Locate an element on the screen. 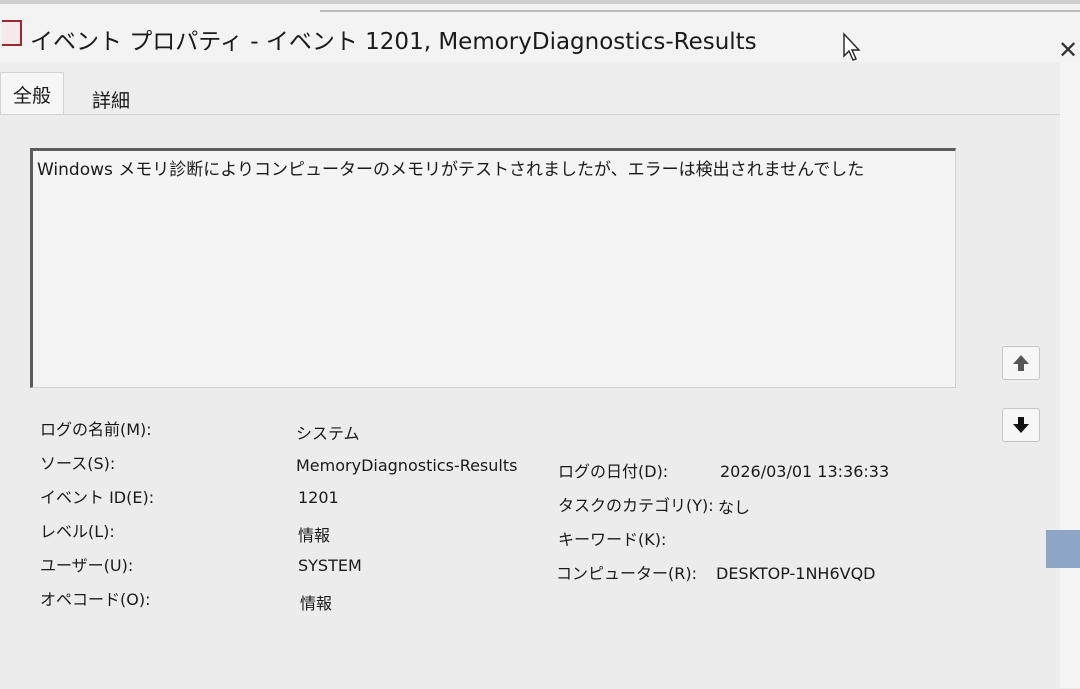 The image size is (1080, 689). computer-value: DESKTOP-1NH6VQD is located at coordinates (796, 573).